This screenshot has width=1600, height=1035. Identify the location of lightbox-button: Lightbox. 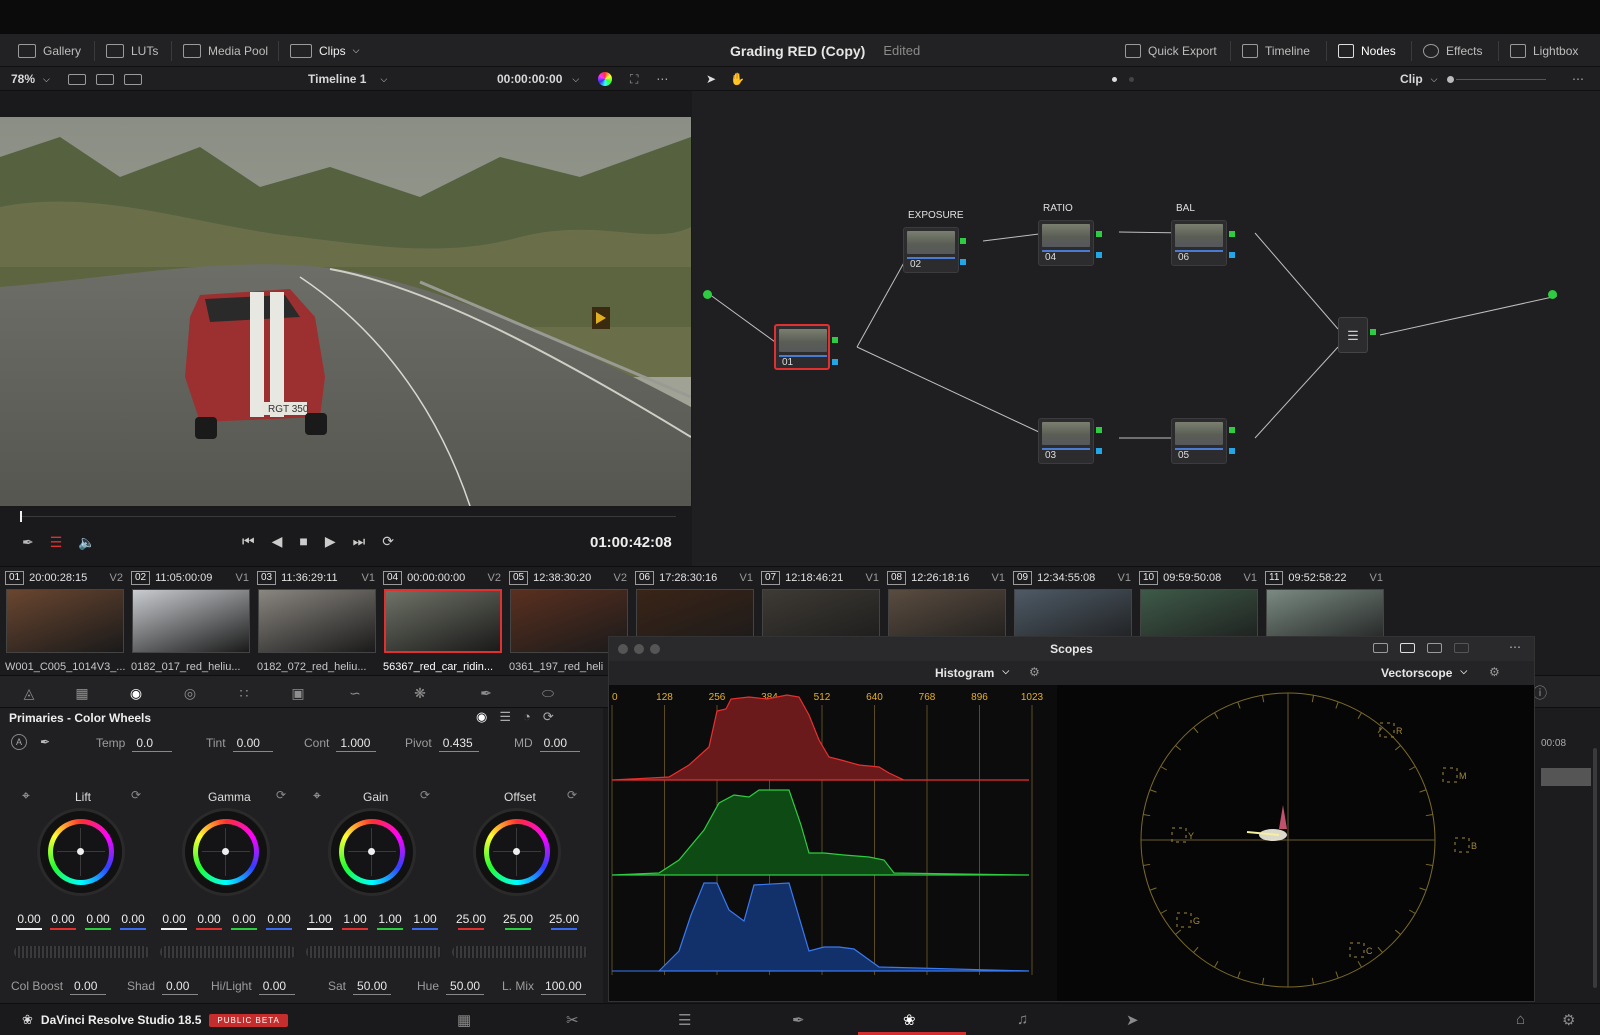
(1544, 50).